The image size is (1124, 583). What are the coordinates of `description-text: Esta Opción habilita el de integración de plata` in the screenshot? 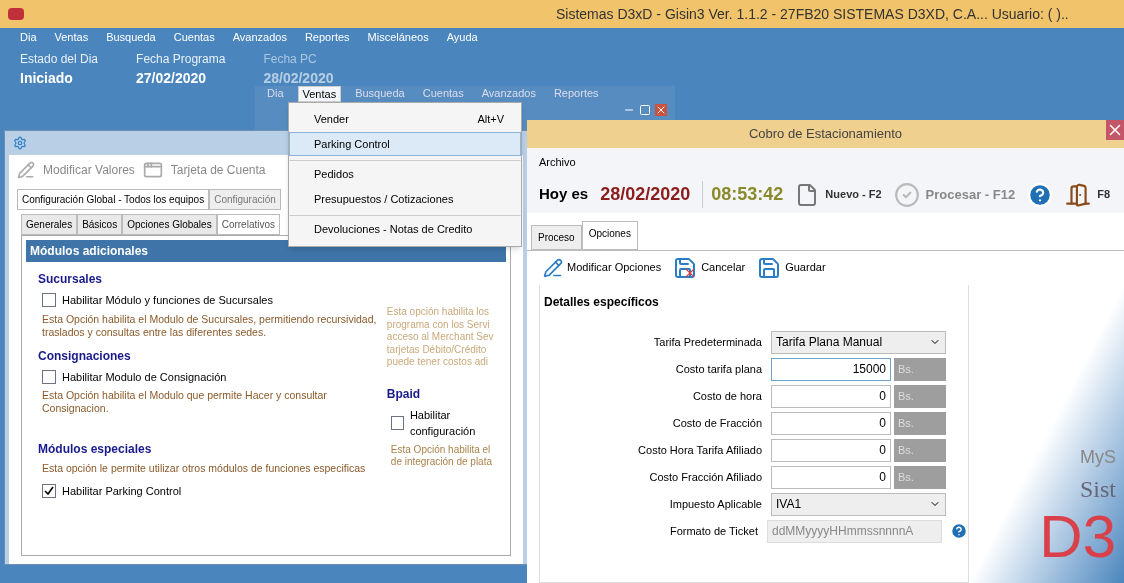 It's located at (441, 456).